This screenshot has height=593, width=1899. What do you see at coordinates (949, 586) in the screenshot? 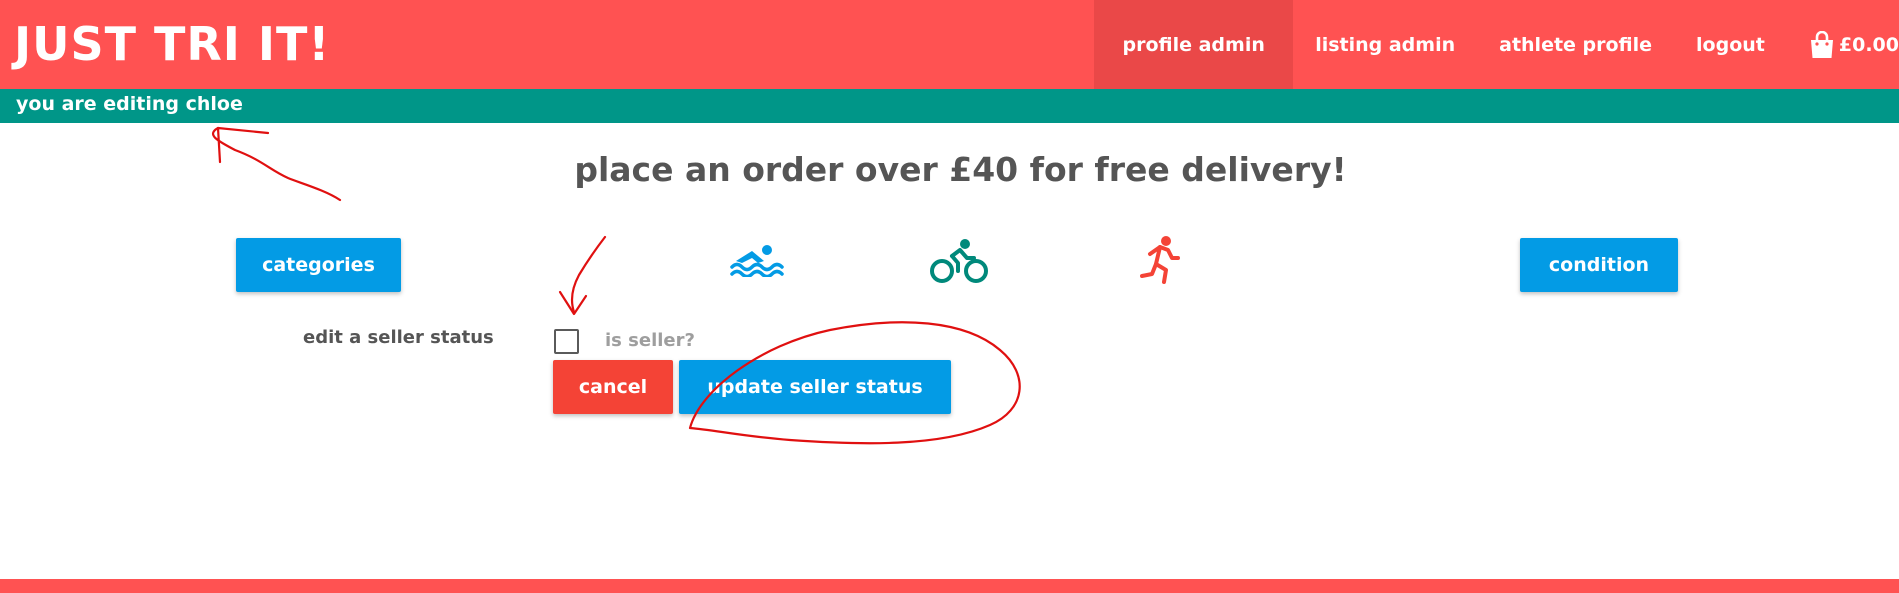
I see `footer-bar` at bounding box center [949, 586].